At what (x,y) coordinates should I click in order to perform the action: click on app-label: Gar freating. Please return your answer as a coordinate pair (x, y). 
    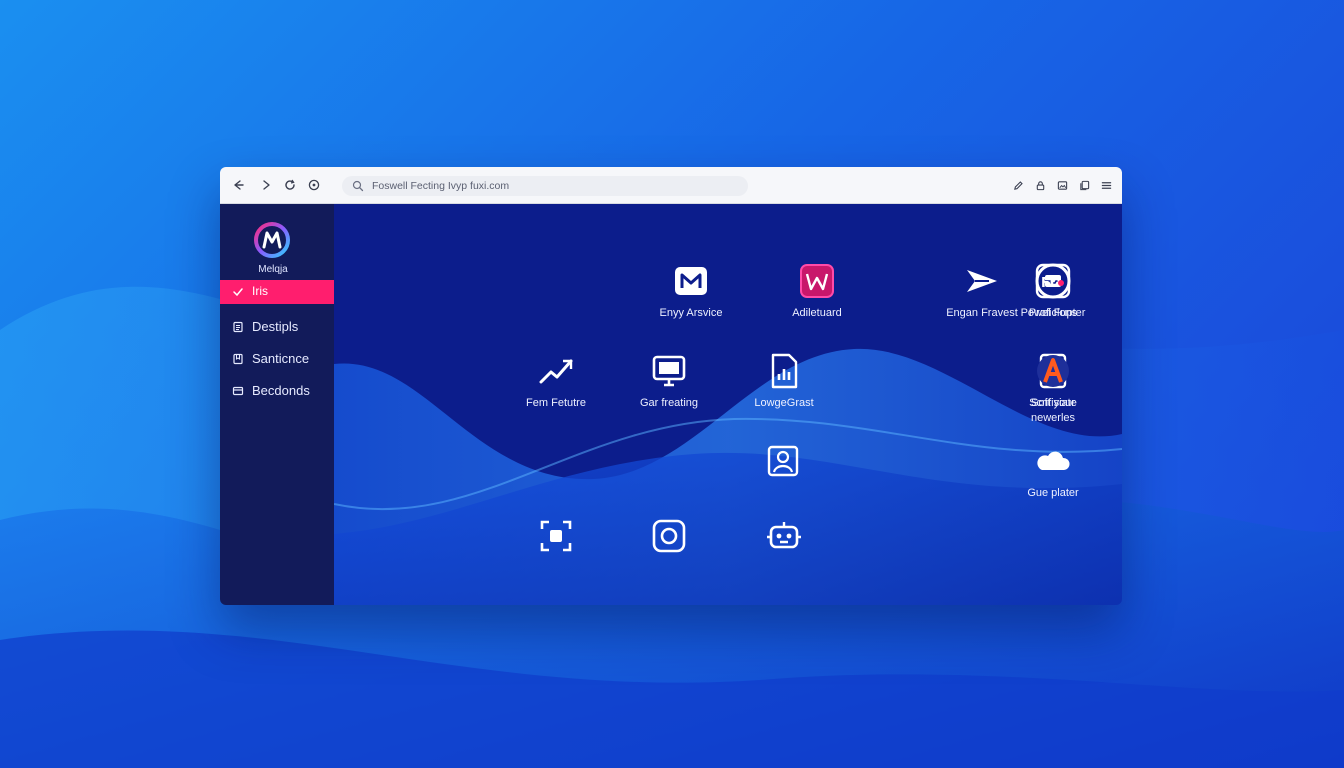
    Looking at the image, I should click on (669, 403).